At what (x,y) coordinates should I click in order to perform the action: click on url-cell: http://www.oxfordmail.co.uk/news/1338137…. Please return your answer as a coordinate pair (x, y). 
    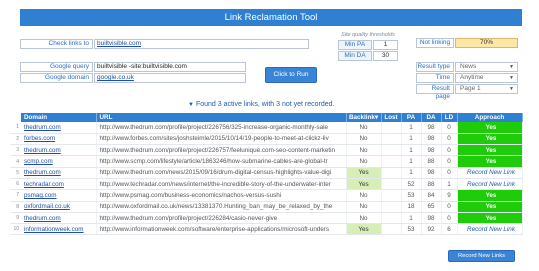
    Looking at the image, I should click on (221, 207).